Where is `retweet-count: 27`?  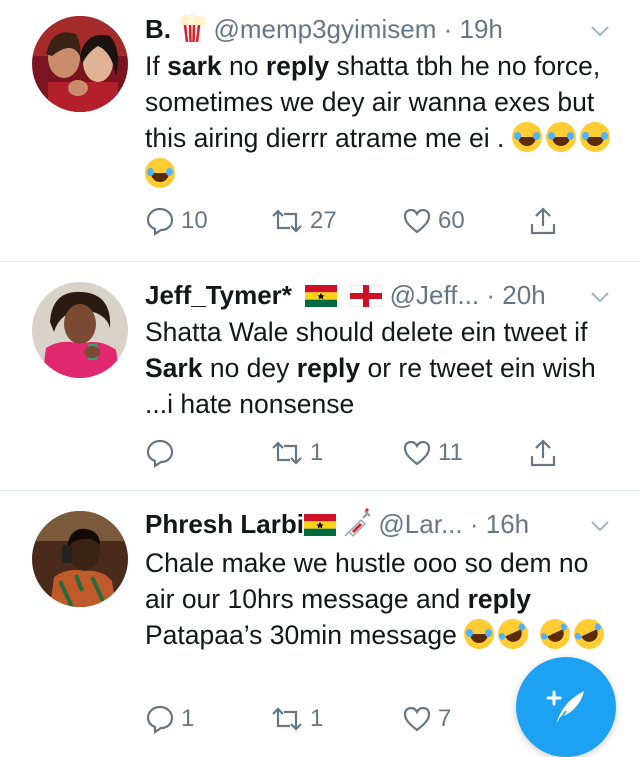 retweet-count: 27 is located at coordinates (323, 220).